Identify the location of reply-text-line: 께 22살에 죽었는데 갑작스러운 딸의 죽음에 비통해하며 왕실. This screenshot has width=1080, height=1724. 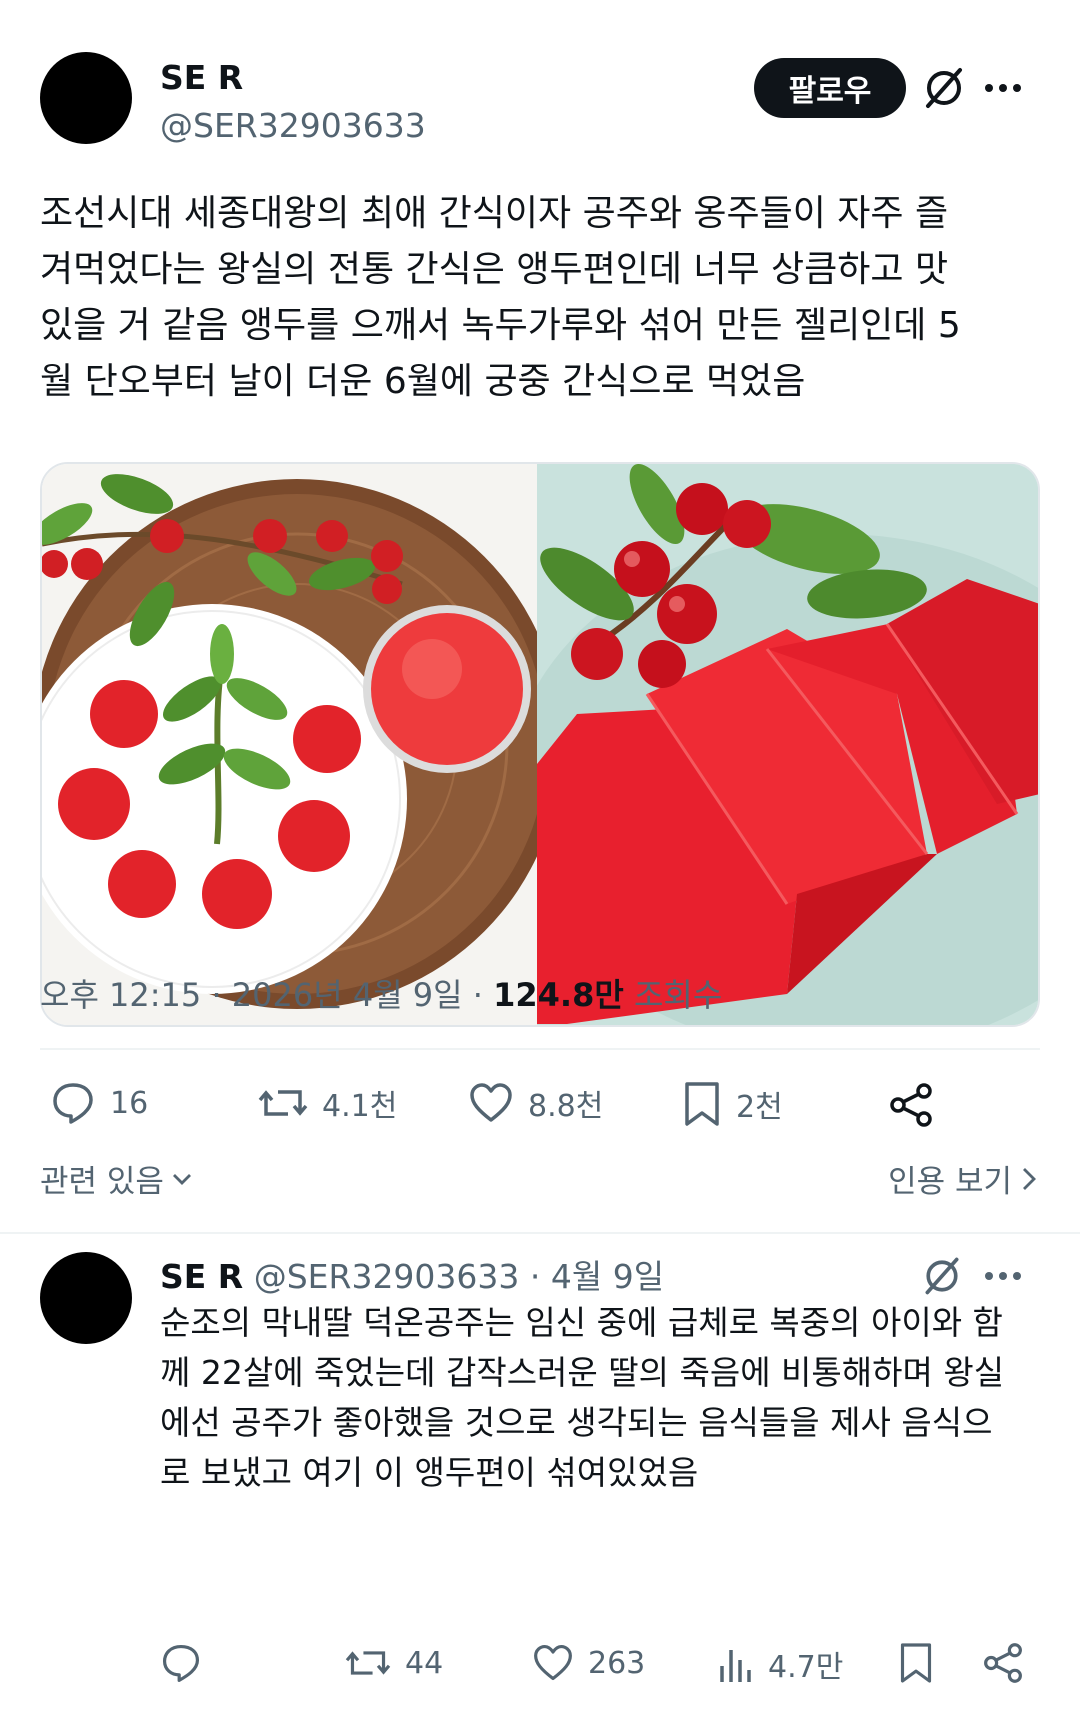
(582, 1372).